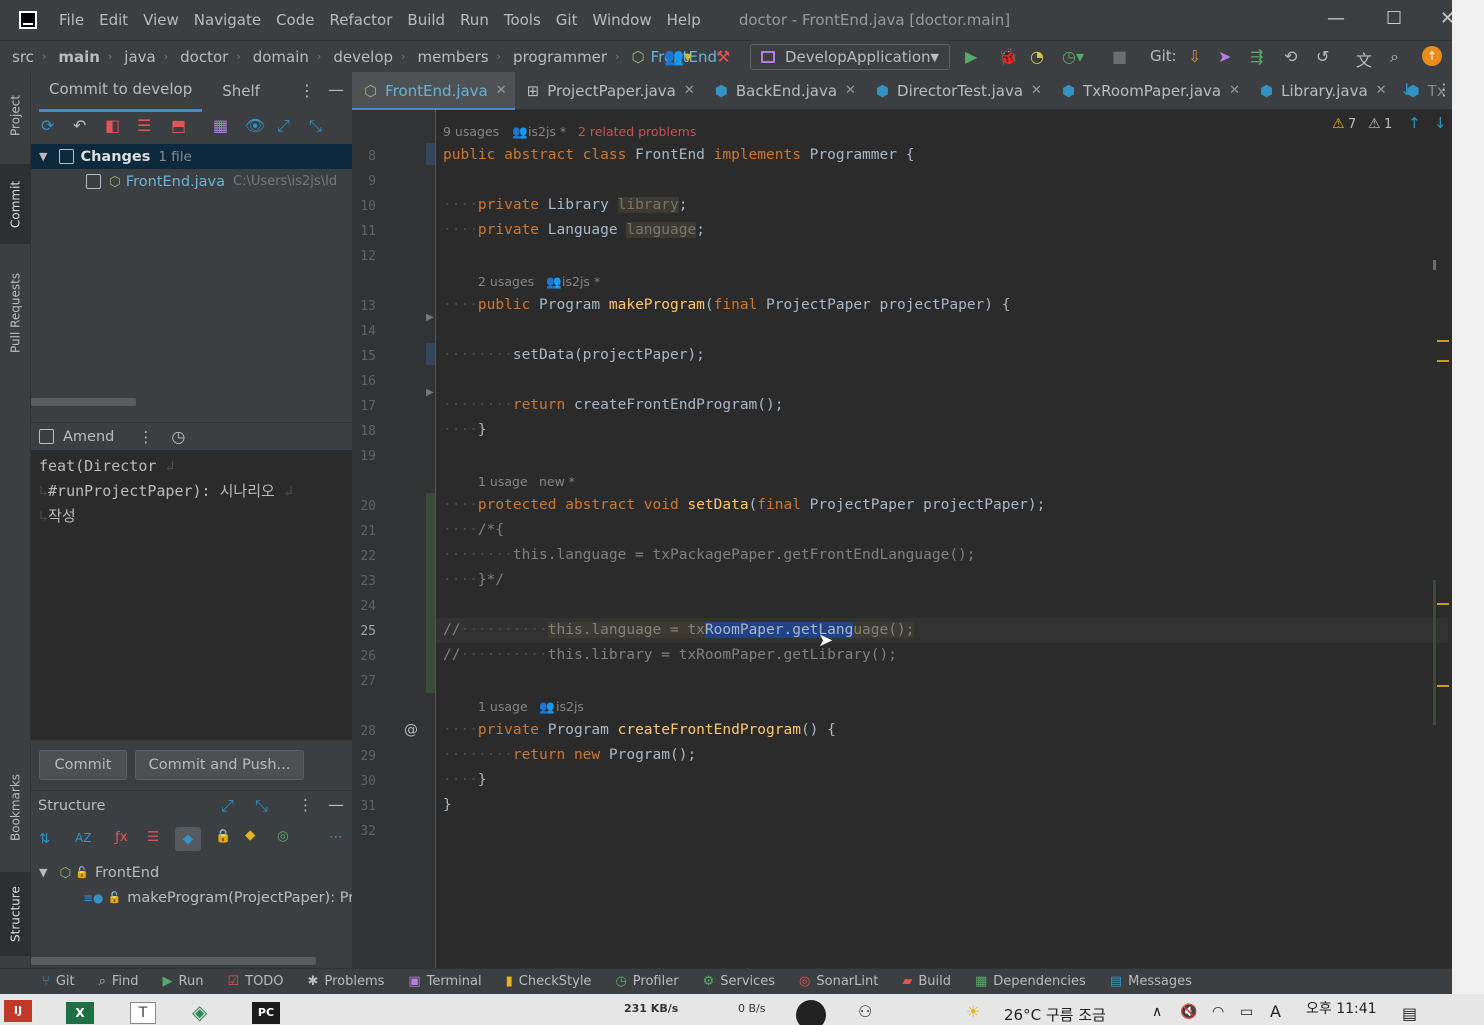 The height and width of the screenshot is (1025, 1484). What do you see at coordinates (363, 57) in the screenshot?
I see `breadcrumb-develop: develop` at bounding box center [363, 57].